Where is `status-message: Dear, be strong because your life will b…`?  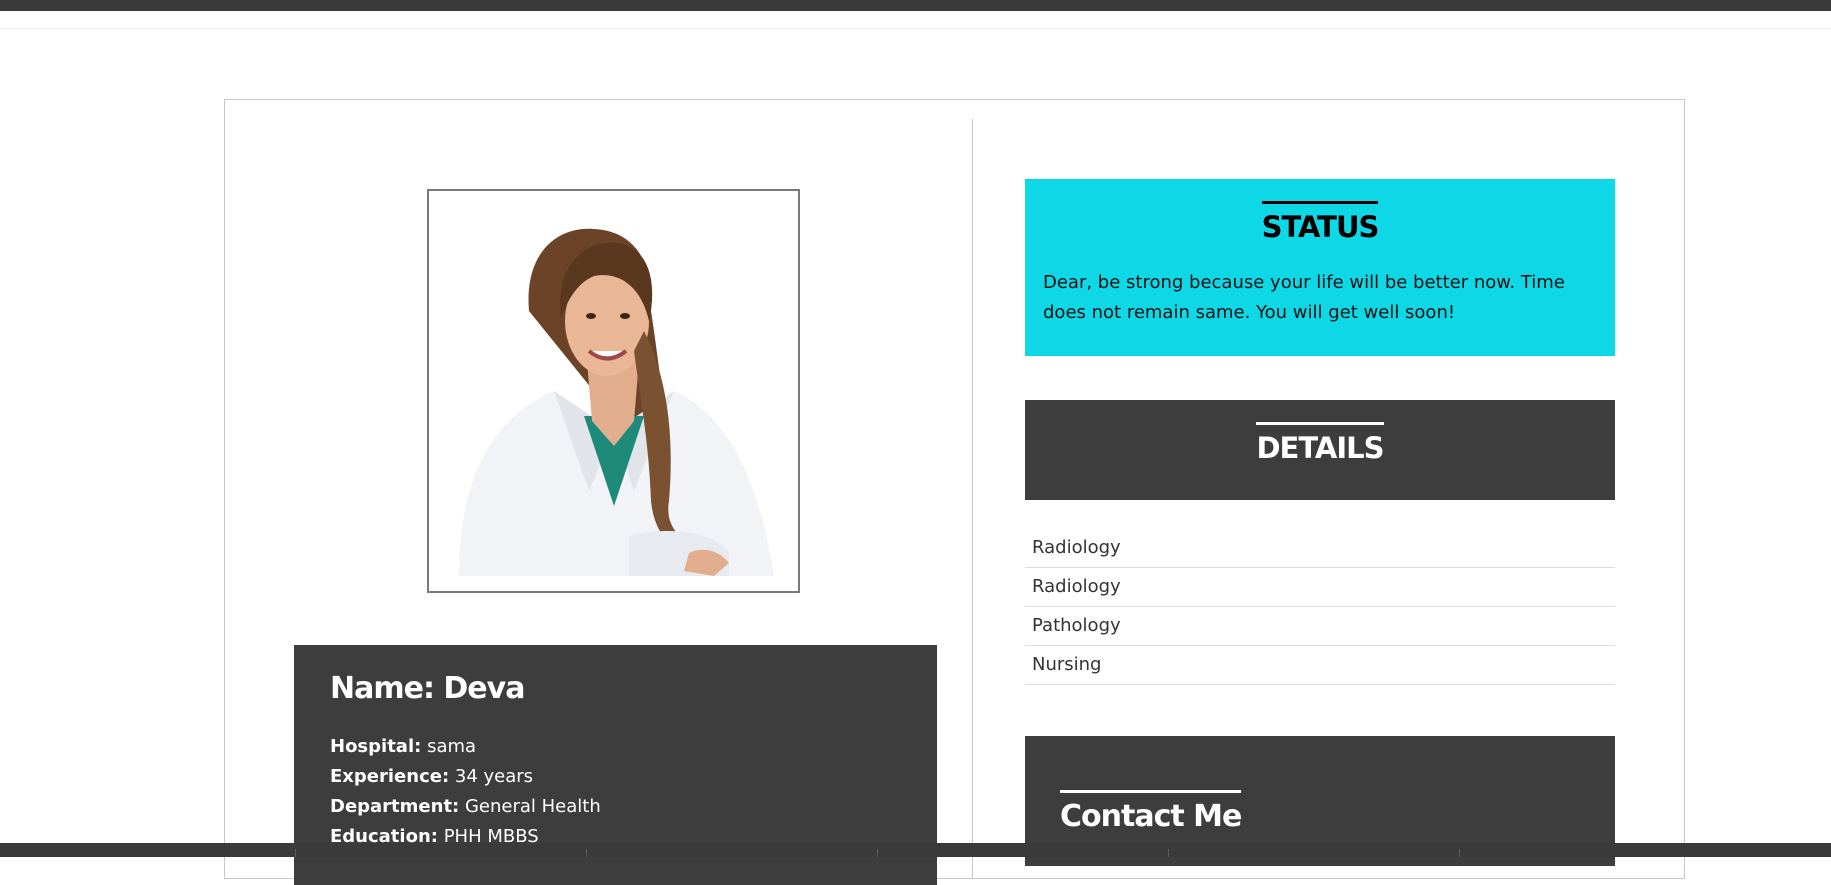
status-message: Dear, be strong because your life will b… is located at coordinates (1304, 297).